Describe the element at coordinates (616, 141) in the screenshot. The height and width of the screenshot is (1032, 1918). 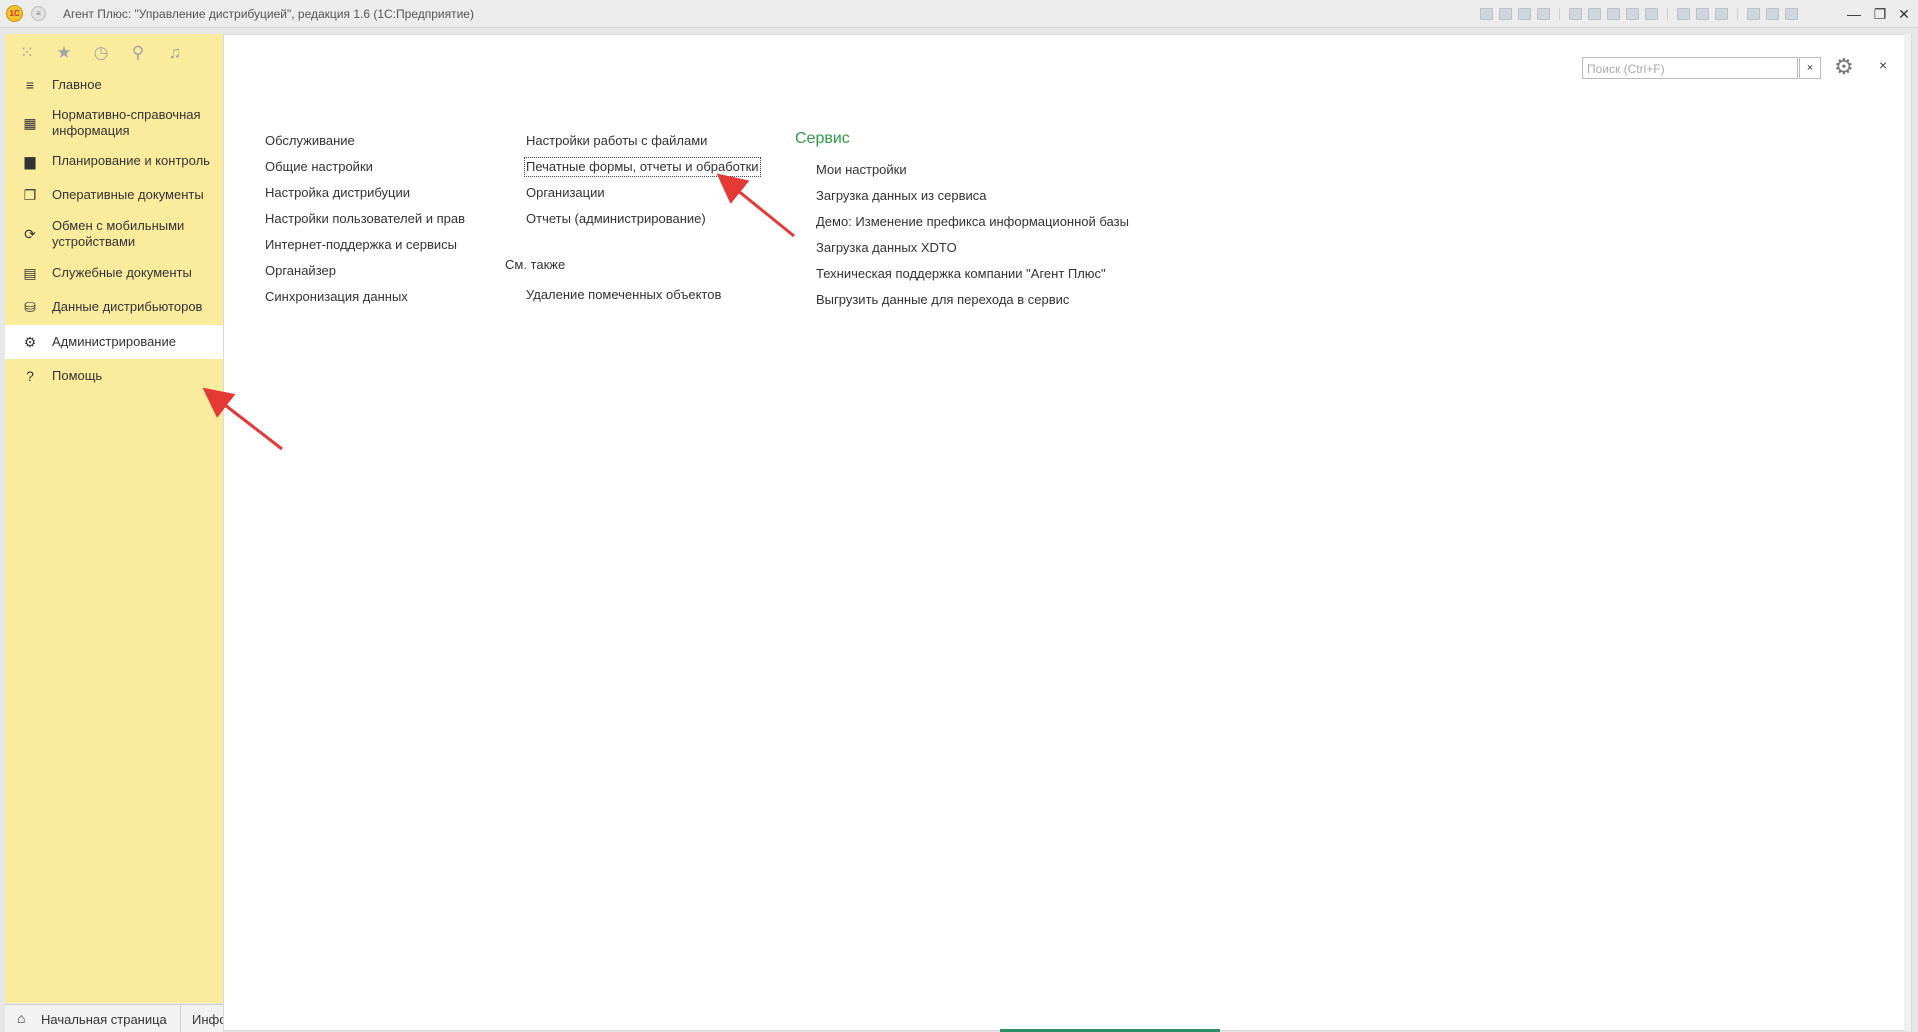
I see `link-file-settings: Настройки работы с файлами` at that location.